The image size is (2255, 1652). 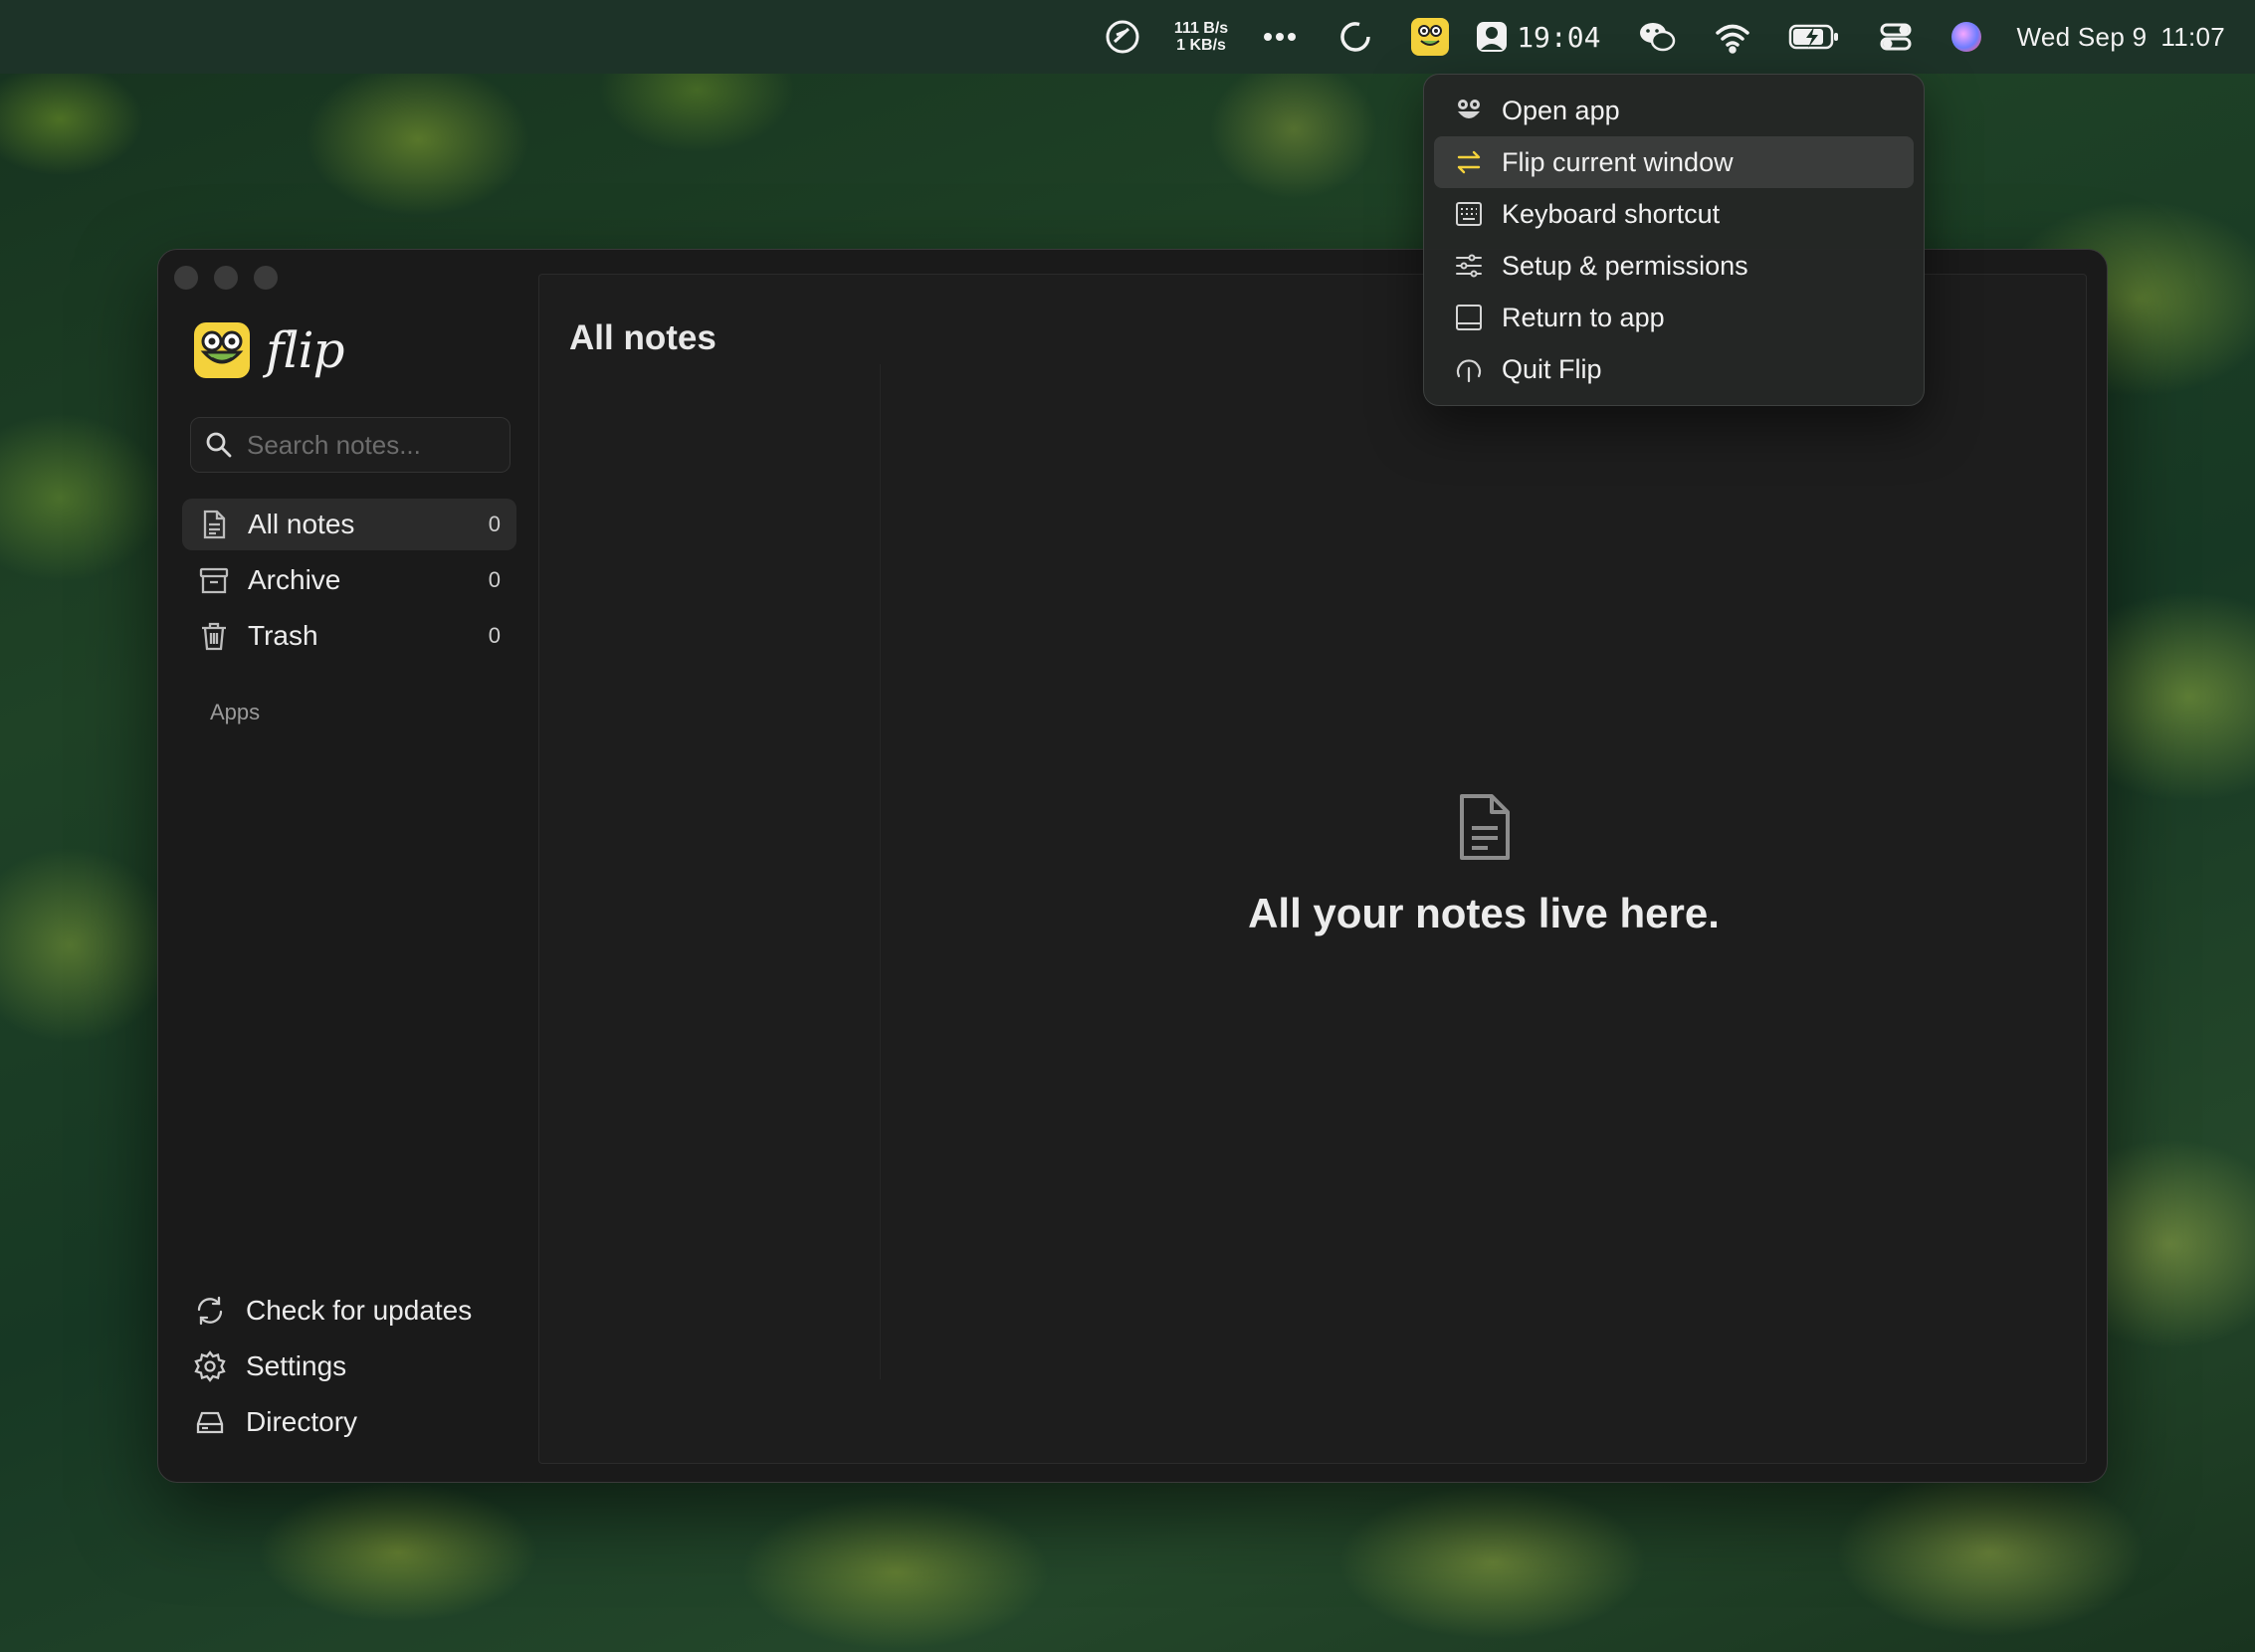 I want to click on power-icon, so click(x=1469, y=371).